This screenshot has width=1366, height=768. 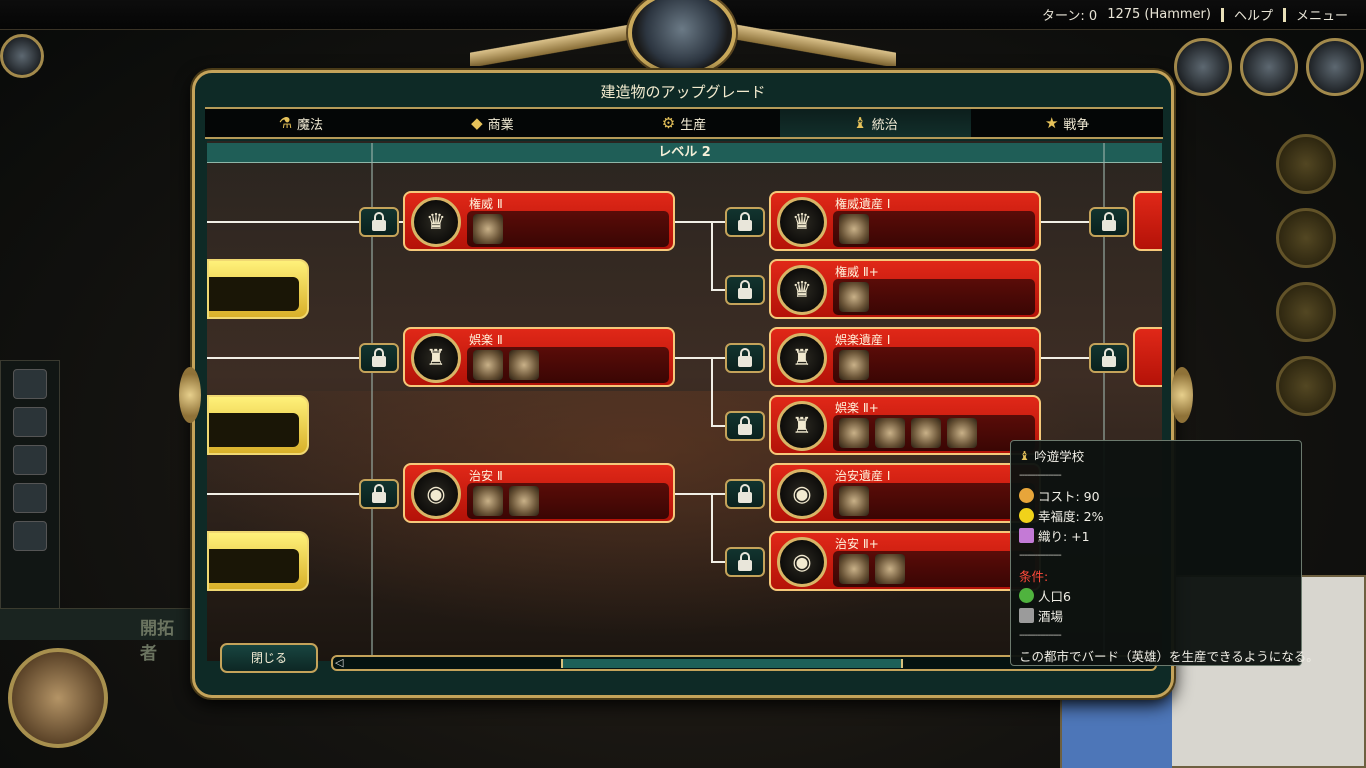 I want to click on upgrade-node: ◉ 治安 Ⅱ, so click(x=539, y=493).